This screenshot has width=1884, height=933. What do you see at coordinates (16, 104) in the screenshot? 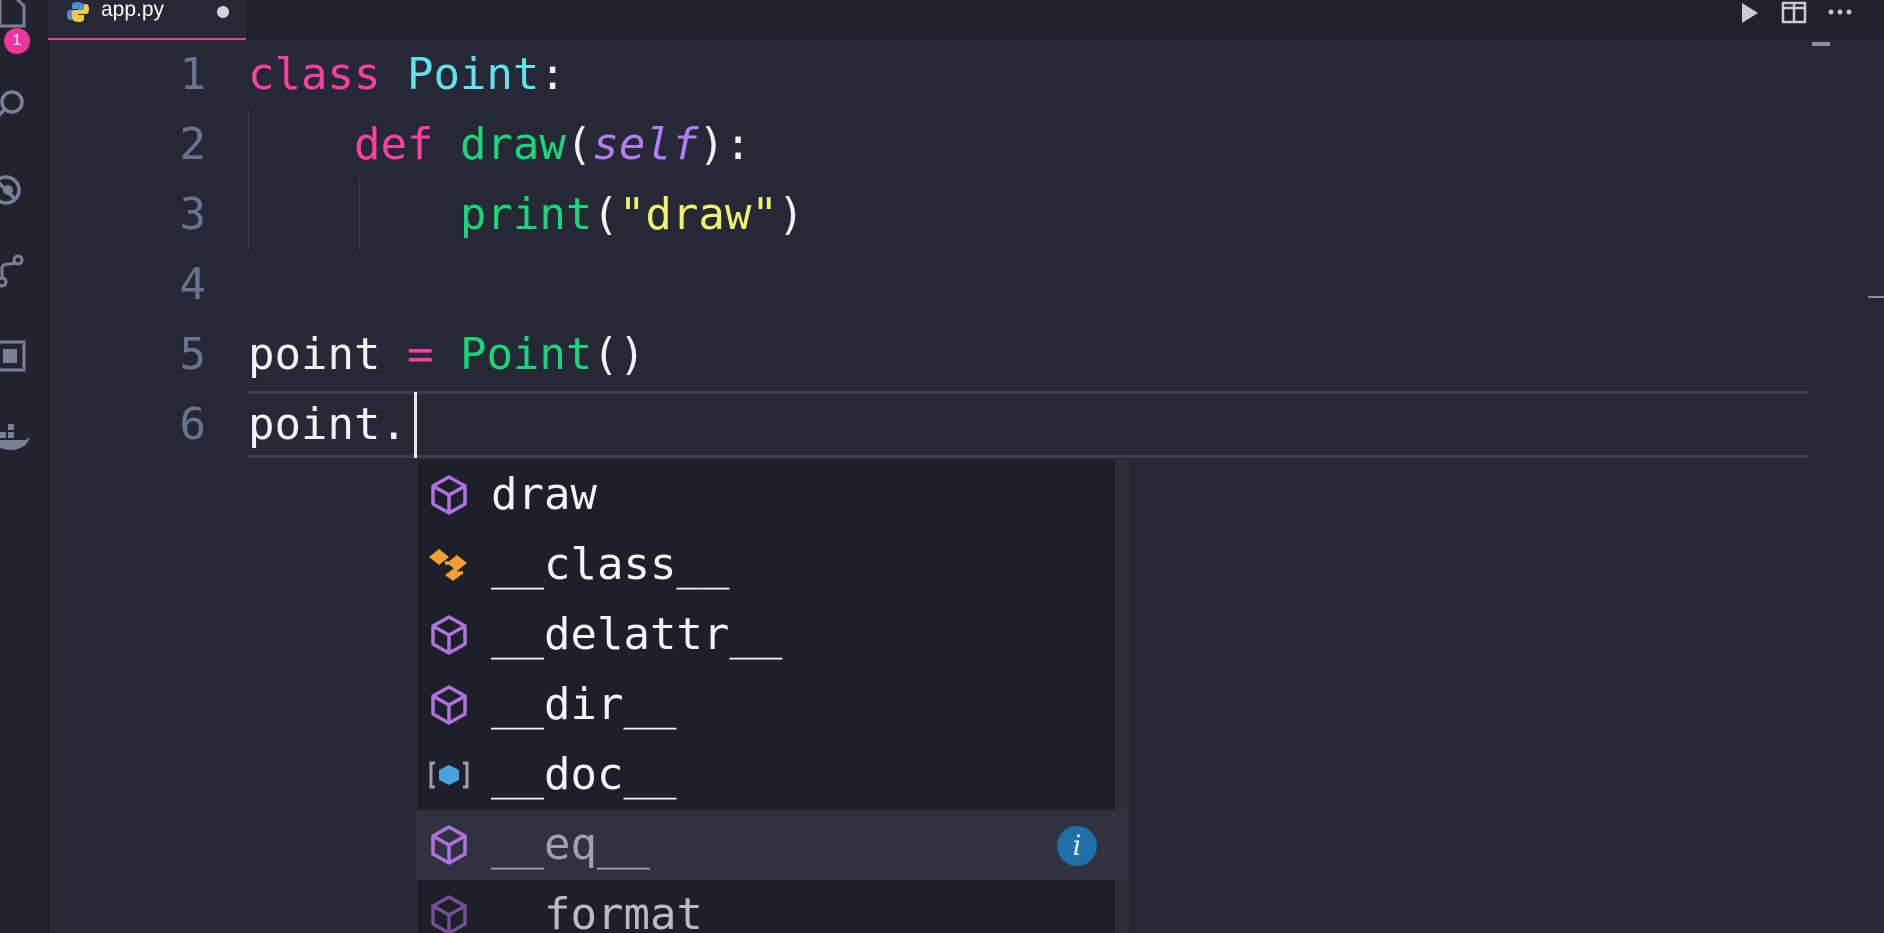
I see `search-icon` at bounding box center [16, 104].